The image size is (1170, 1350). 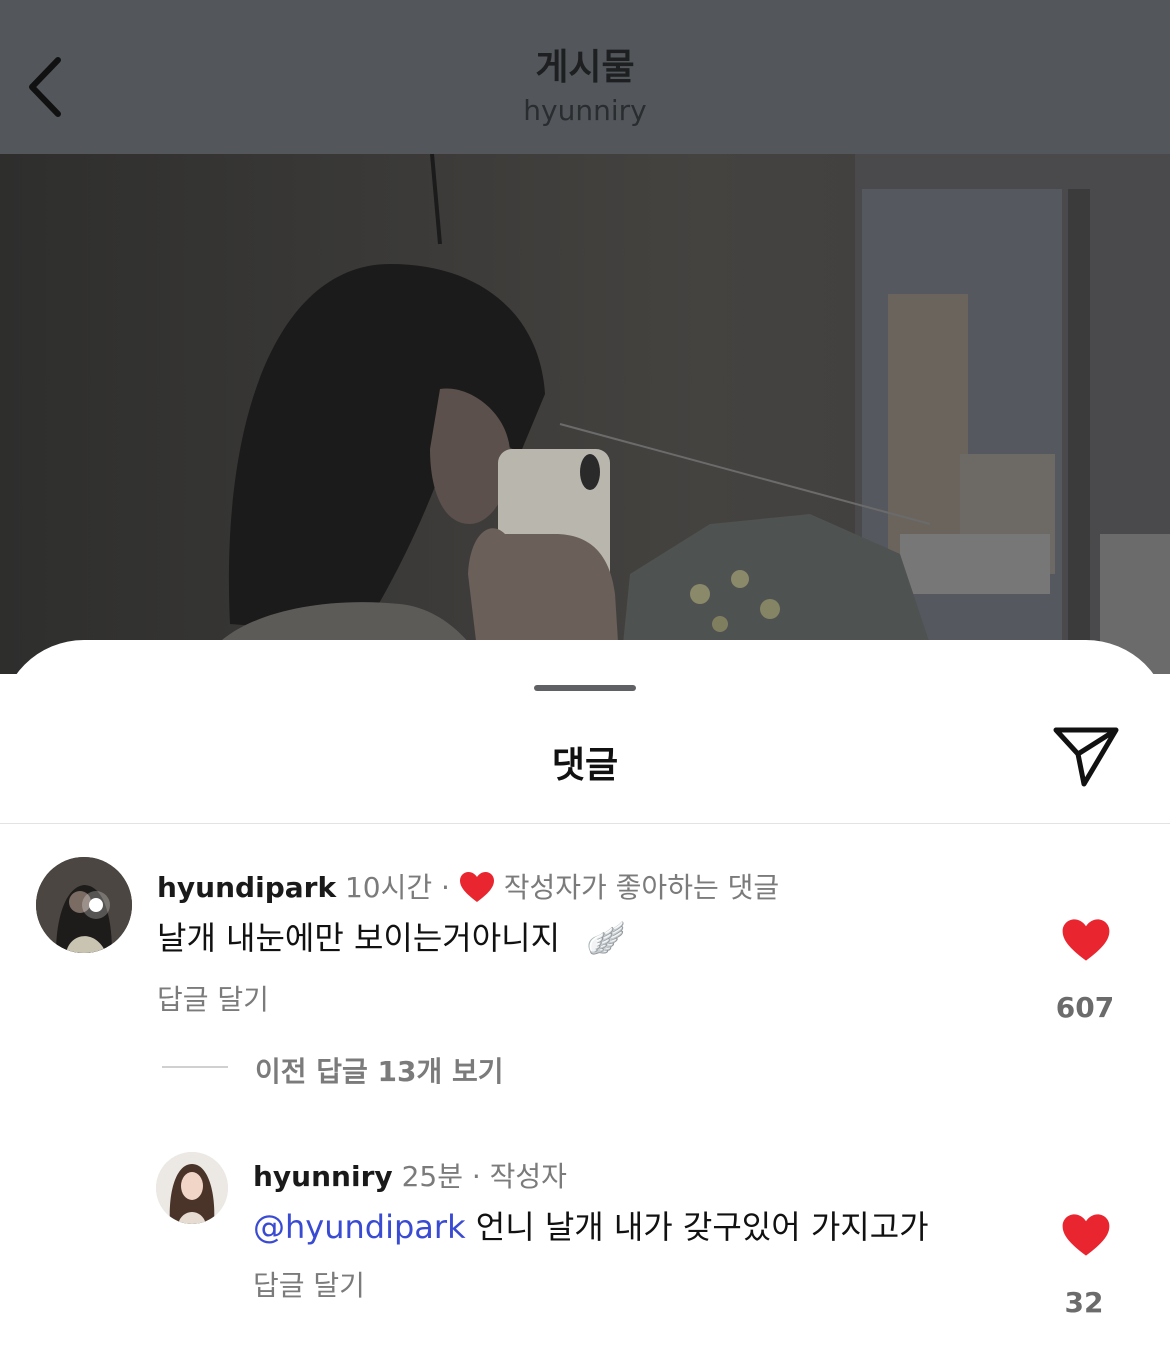 What do you see at coordinates (585, 823) in the screenshot?
I see `sheet-divider` at bounding box center [585, 823].